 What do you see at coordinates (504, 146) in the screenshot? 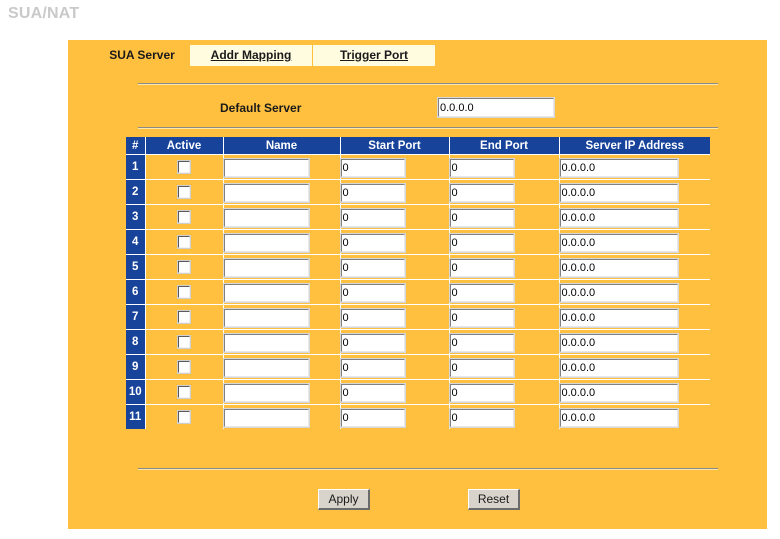
I see `column-header-end-port: End Port` at bounding box center [504, 146].